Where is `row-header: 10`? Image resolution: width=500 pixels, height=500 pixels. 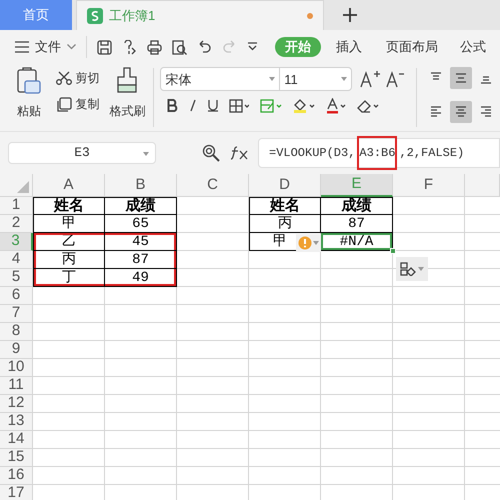 row-header: 10 is located at coordinates (16, 368).